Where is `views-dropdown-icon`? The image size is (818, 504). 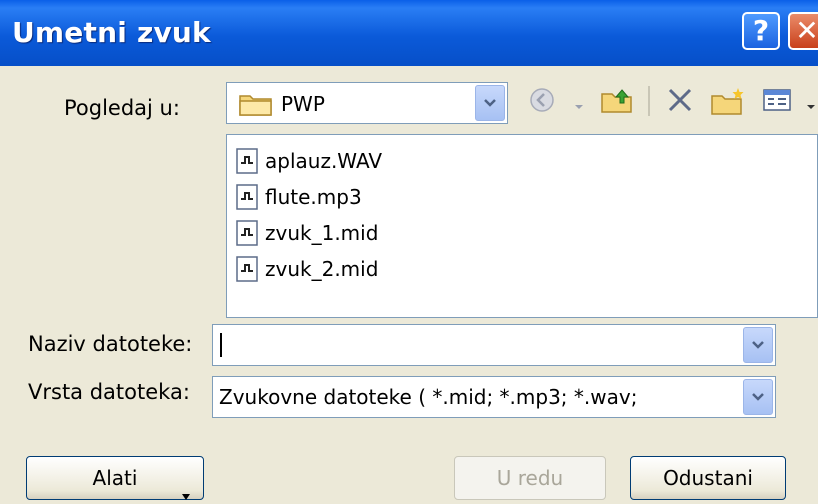
views-dropdown-icon is located at coordinates (811, 105).